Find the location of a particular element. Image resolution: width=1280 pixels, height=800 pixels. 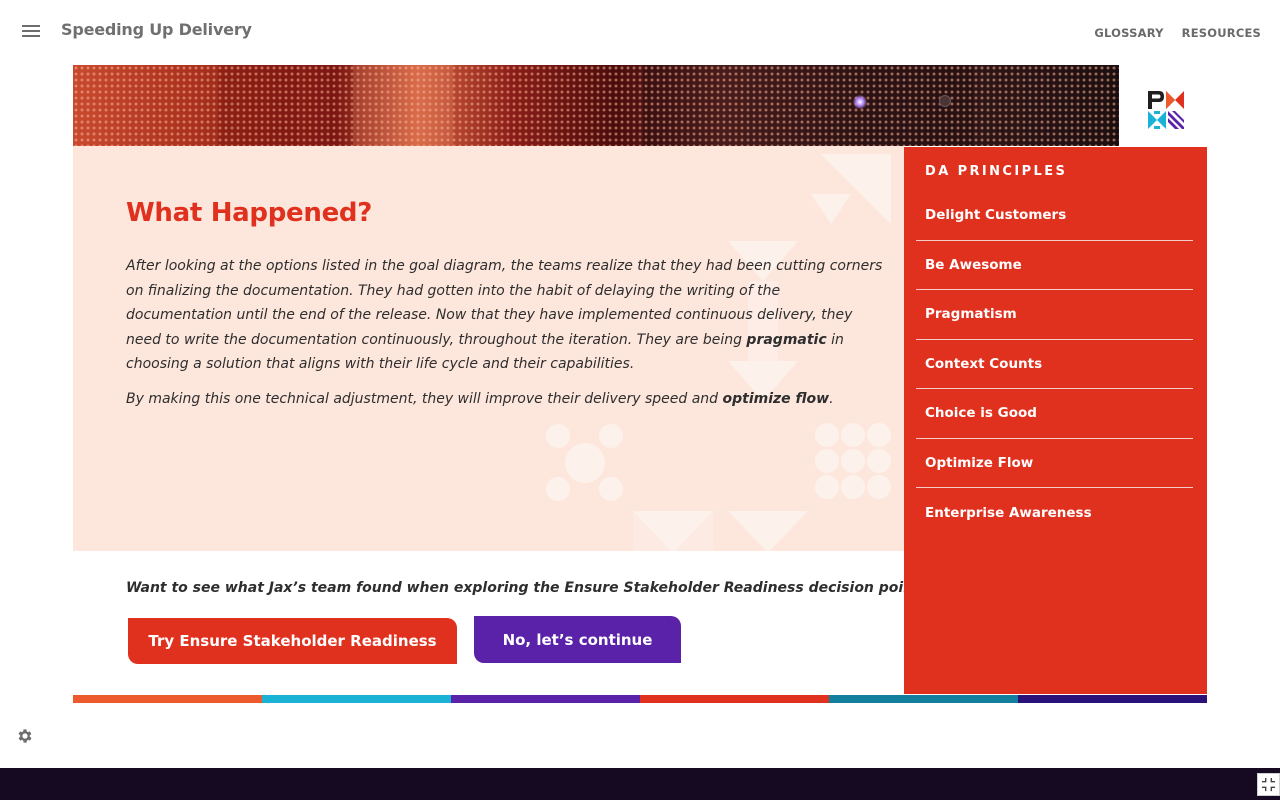

principle-context-counts: Context Counts is located at coordinates (1054, 364).